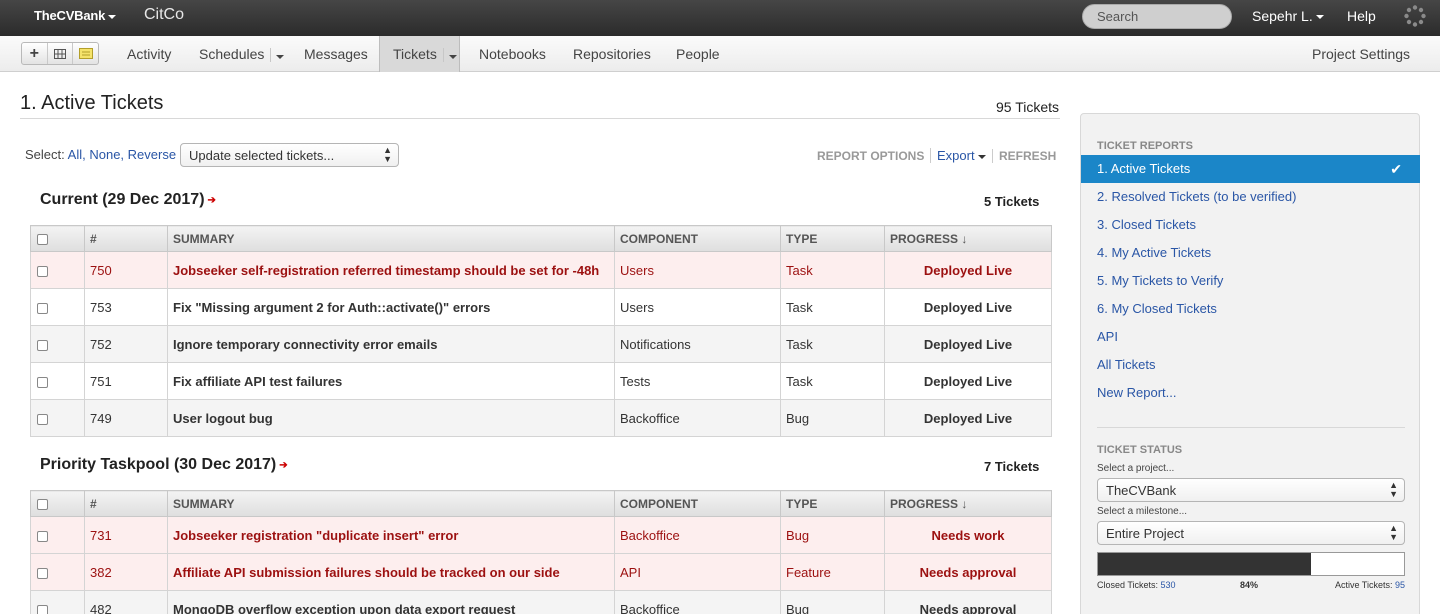 The height and width of the screenshot is (614, 1440). I want to click on report-options-button: REPORT OPTIONS, so click(870, 156).